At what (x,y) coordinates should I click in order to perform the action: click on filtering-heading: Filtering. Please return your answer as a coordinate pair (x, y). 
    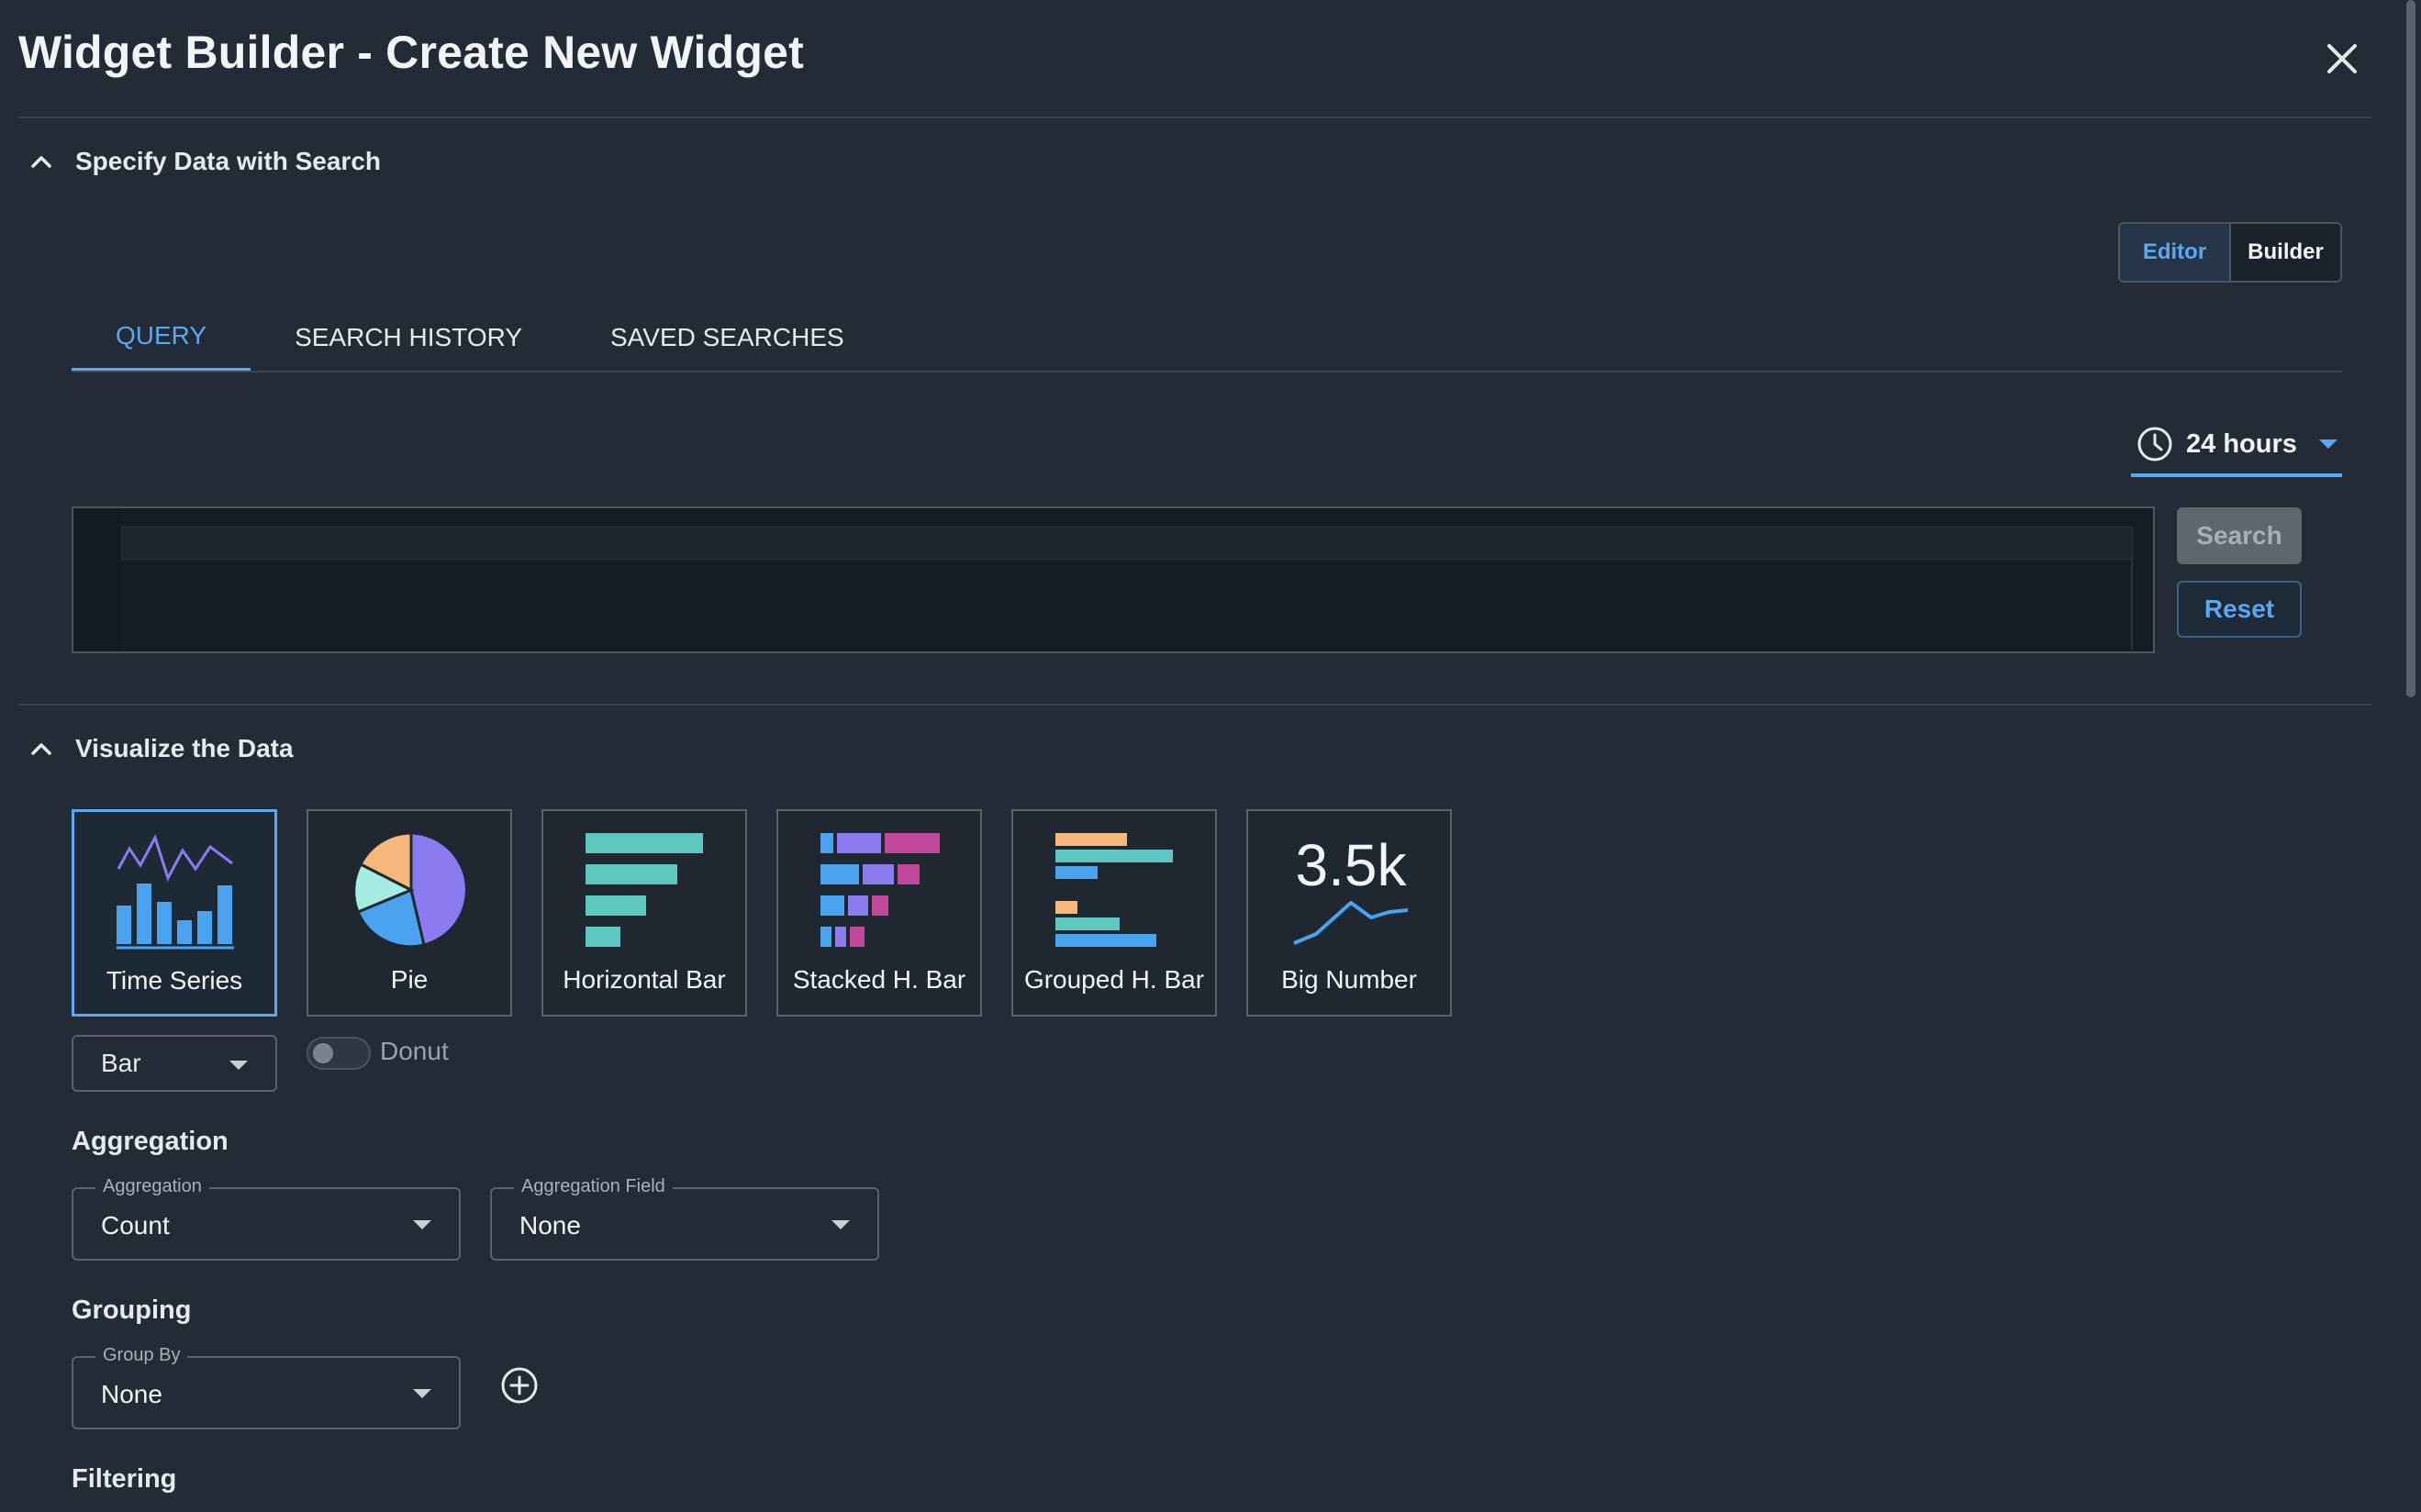
    Looking at the image, I should click on (124, 1479).